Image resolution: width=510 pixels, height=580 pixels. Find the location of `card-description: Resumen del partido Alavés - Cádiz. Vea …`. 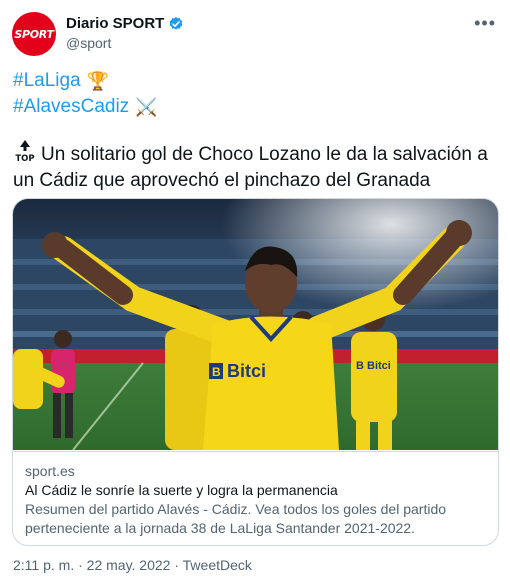

card-description: Resumen del partido Alavés - Cádiz. Vea … is located at coordinates (236, 518).